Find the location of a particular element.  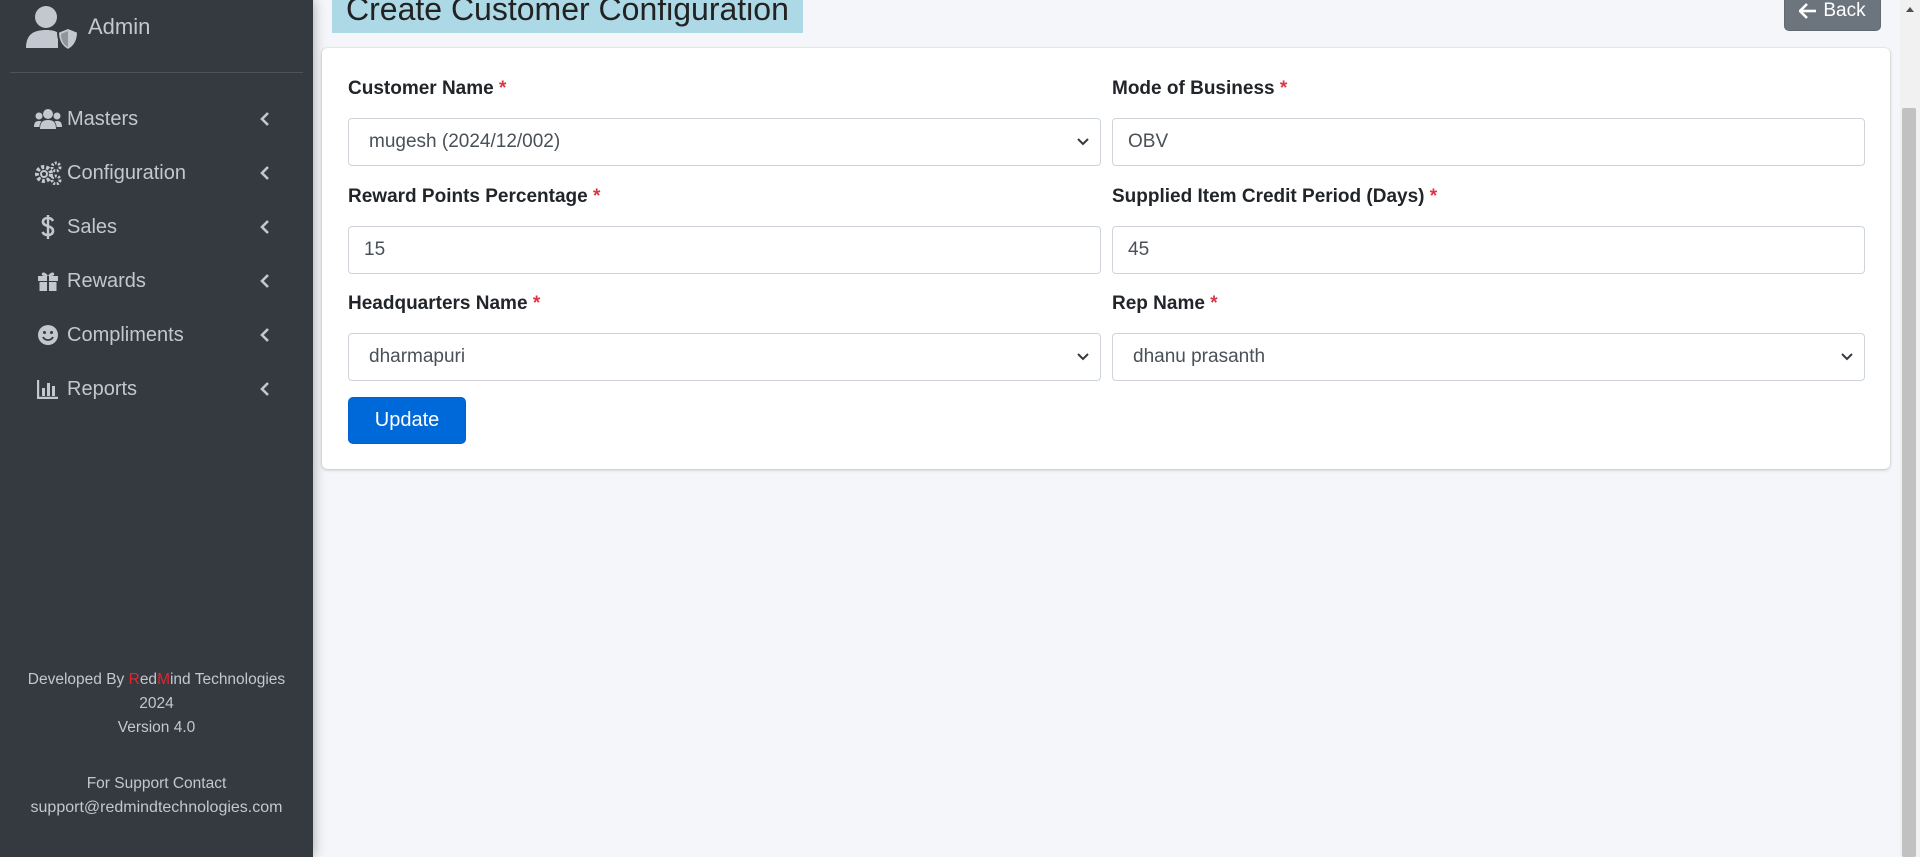

scroll-up-icon is located at coordinates (1910, 9).